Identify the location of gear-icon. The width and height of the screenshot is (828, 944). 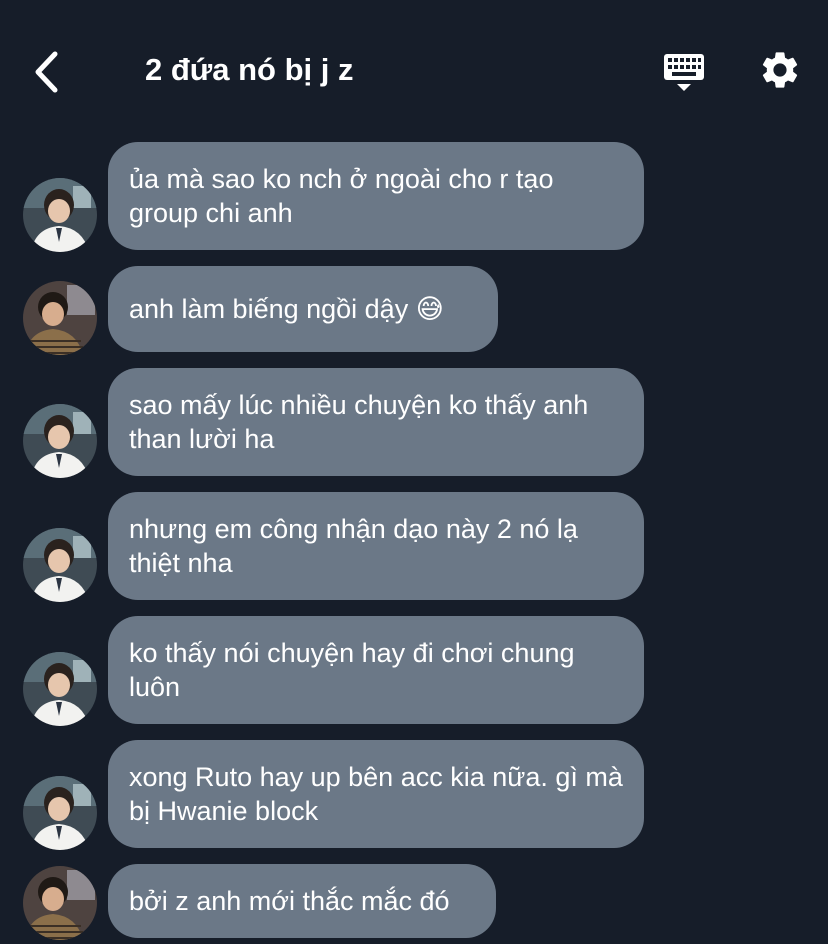
(780, 70).